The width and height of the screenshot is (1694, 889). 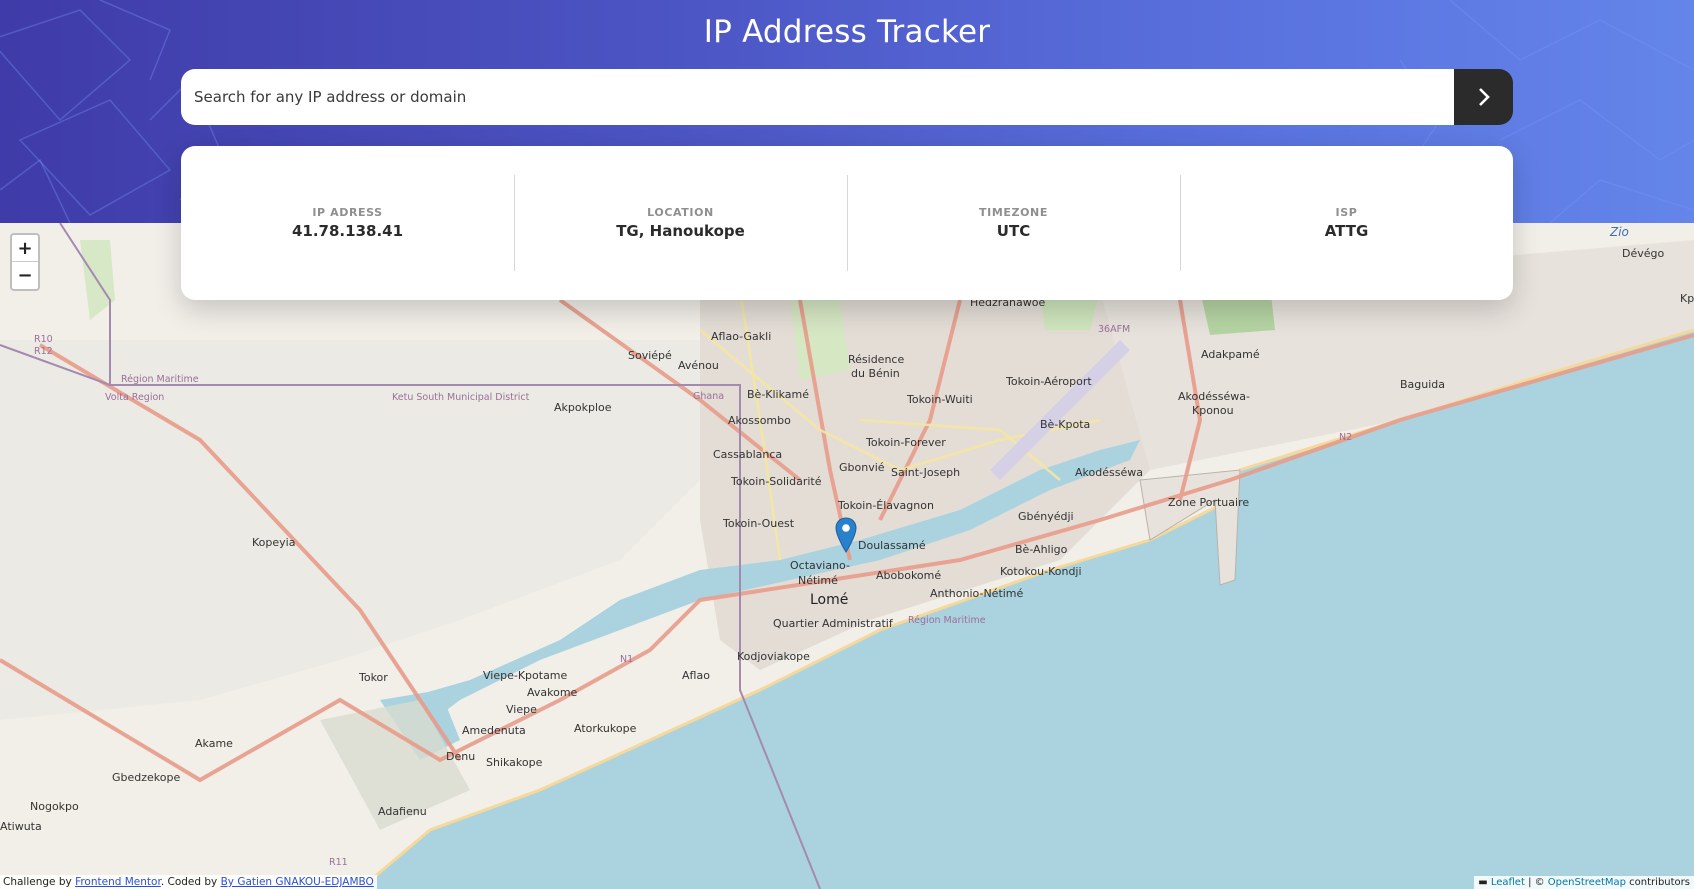 What do you see at coordinates (820, 565) in the screenshot?
I see `map-label: Octaviano-` at bounding box center [820, 565].